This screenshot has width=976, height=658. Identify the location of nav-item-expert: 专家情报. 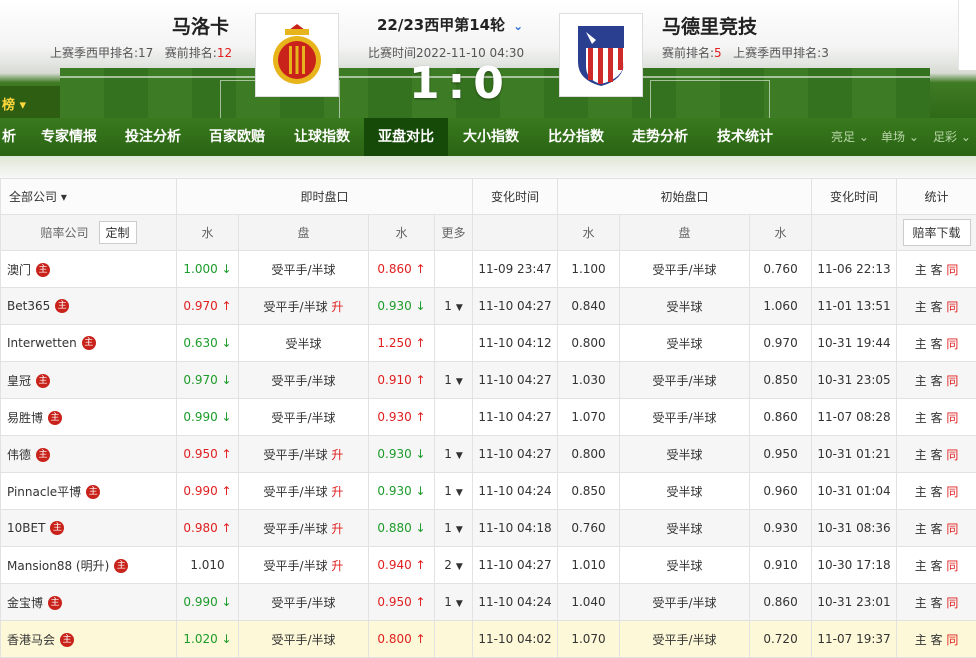
(69, 137).